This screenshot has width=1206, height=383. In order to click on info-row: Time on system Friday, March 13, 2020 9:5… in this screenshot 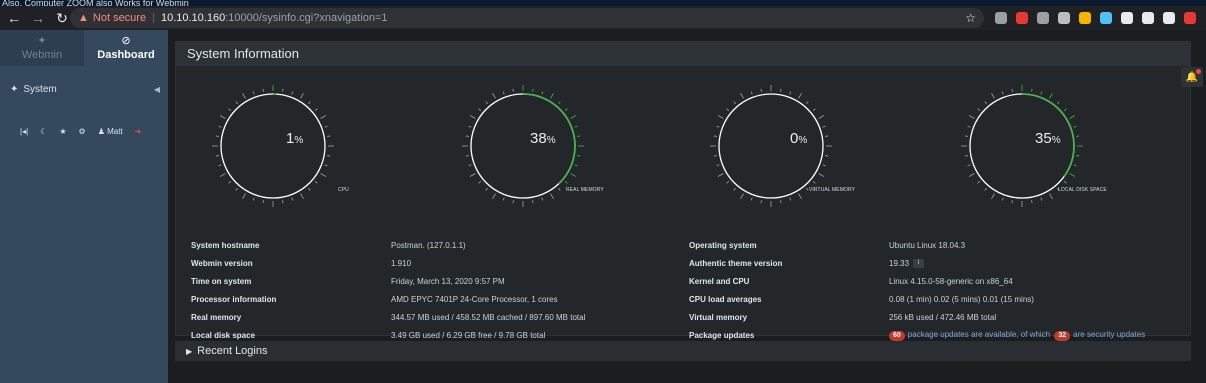, I will do `click(388, 281)`.